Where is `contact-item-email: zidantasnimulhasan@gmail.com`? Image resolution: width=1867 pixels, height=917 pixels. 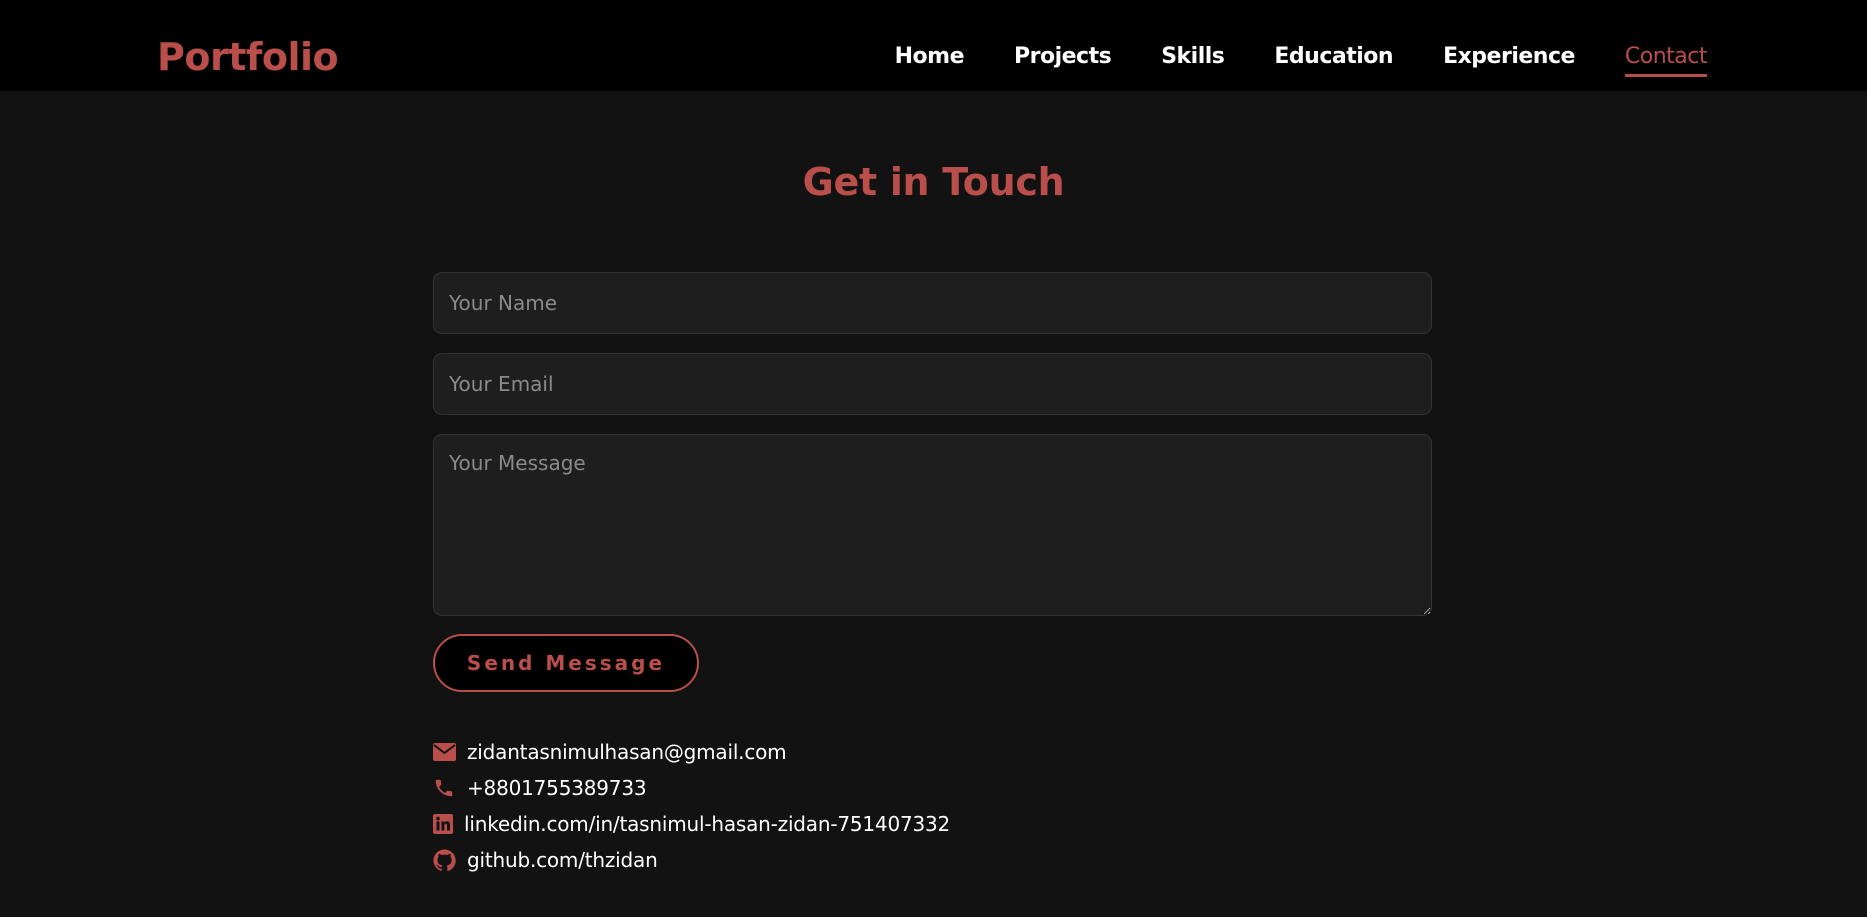 contact-item-email: zidantasnimulhasan@gmail.com is located at coordinates (691, 752).